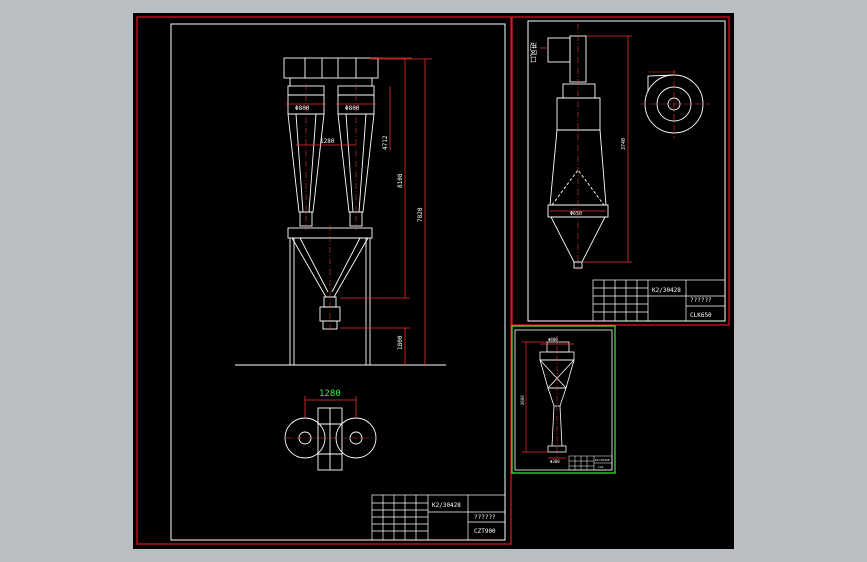 The height and width of the screenshot is (562, 867). Describe the element at coordinates (701, 300) in the screenshot. I see `title-company-right-top: ??????` at that location.